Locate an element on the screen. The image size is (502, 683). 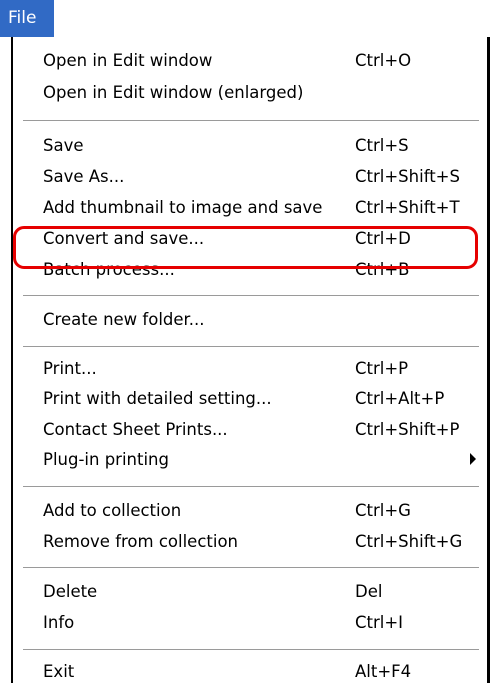
menu-item-label: Open in Edit window is located at coordinates (128, 60).